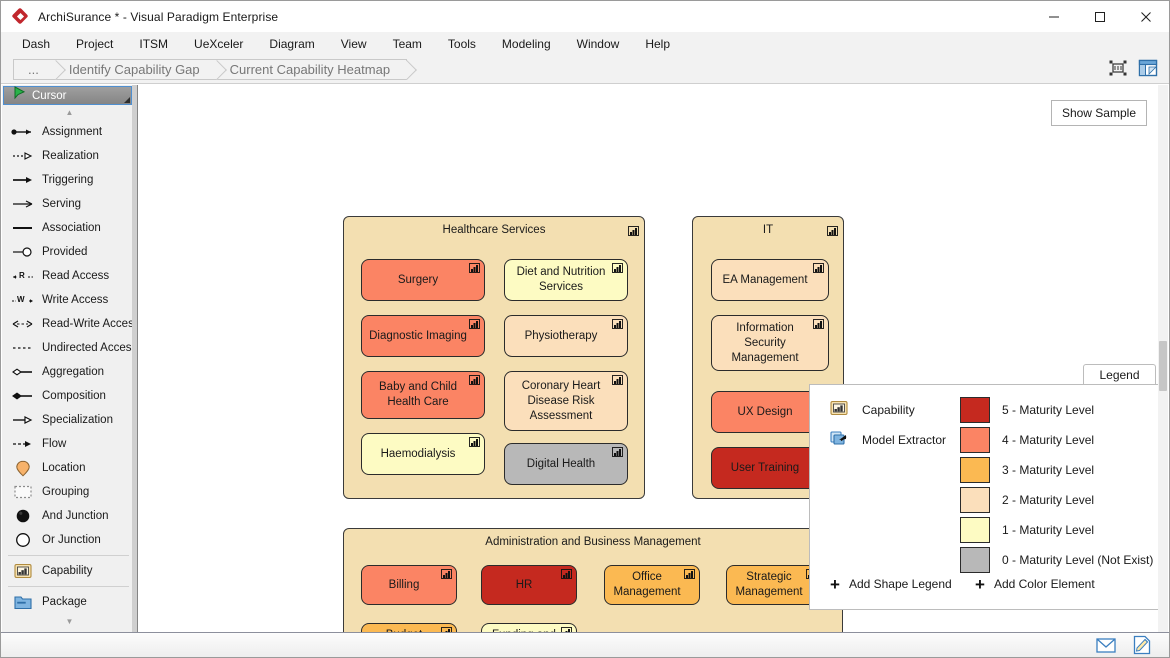 The height and width of the screenshot is (658, 1170). What do you see at coordinates (291, 44) in the screenshot?
I see `menu-item-diagram: Diagram` at bounding box center [291, 44].